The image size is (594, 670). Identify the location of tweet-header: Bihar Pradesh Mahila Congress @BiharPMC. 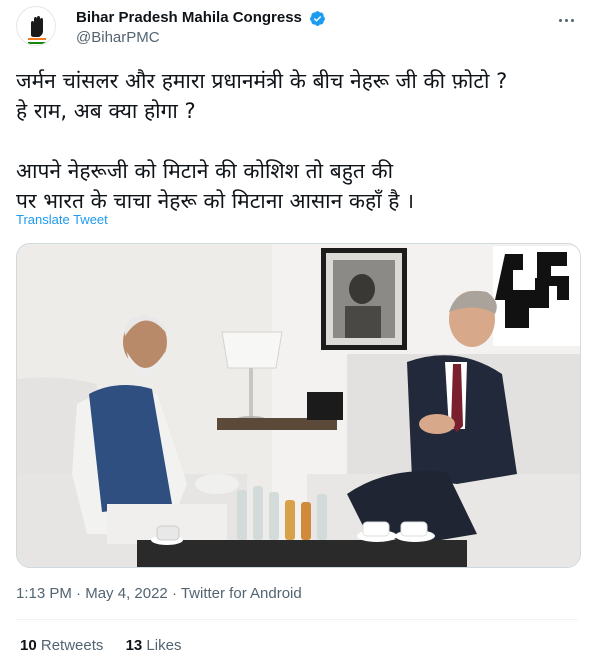
(297, 28).